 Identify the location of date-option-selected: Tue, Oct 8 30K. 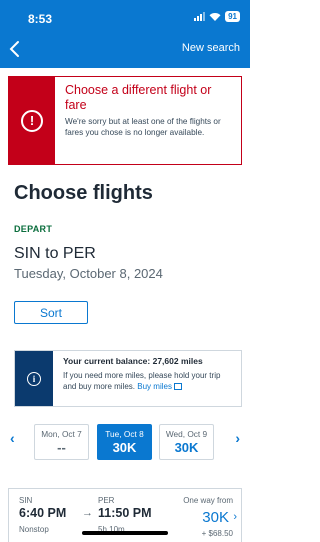
(124, 442).